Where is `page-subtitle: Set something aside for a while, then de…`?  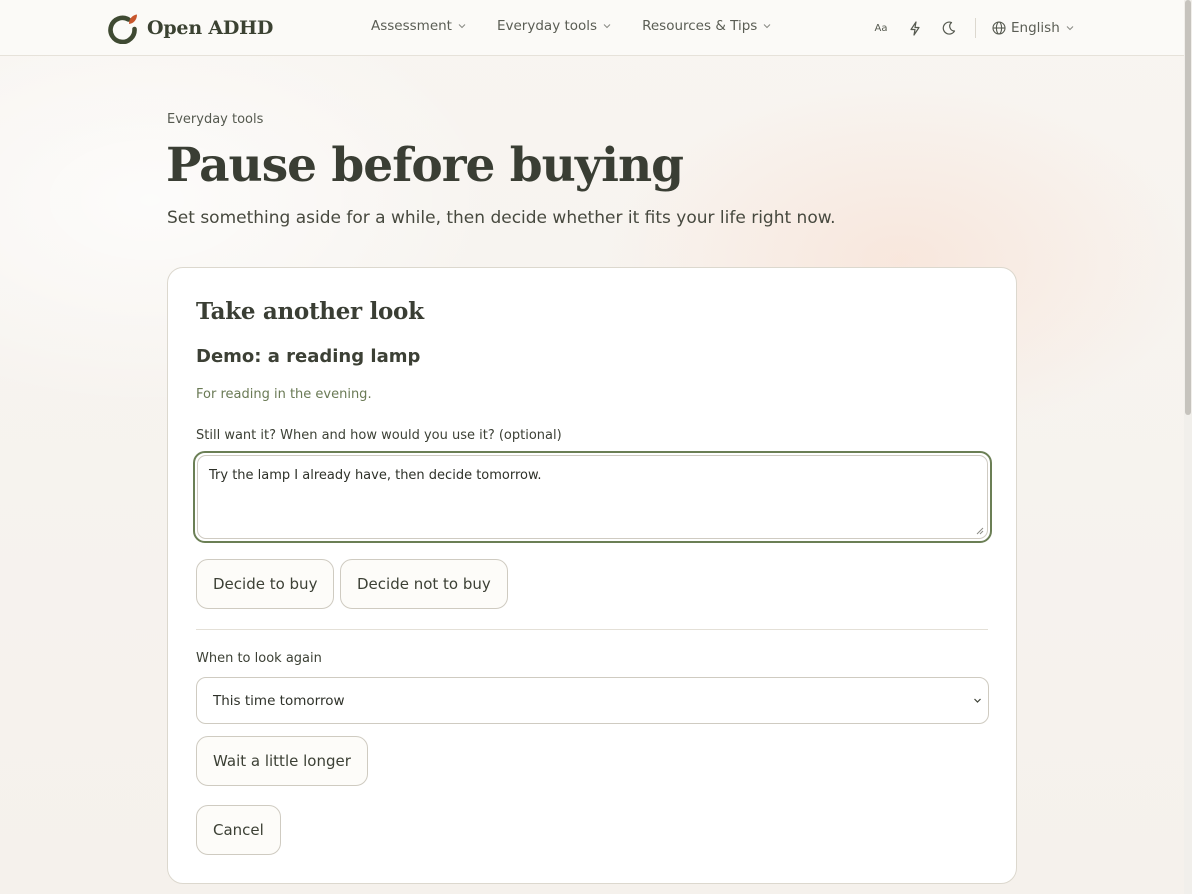 page-subtitle: Set something aside for a while, then de… is located at coordinates (501, 218).